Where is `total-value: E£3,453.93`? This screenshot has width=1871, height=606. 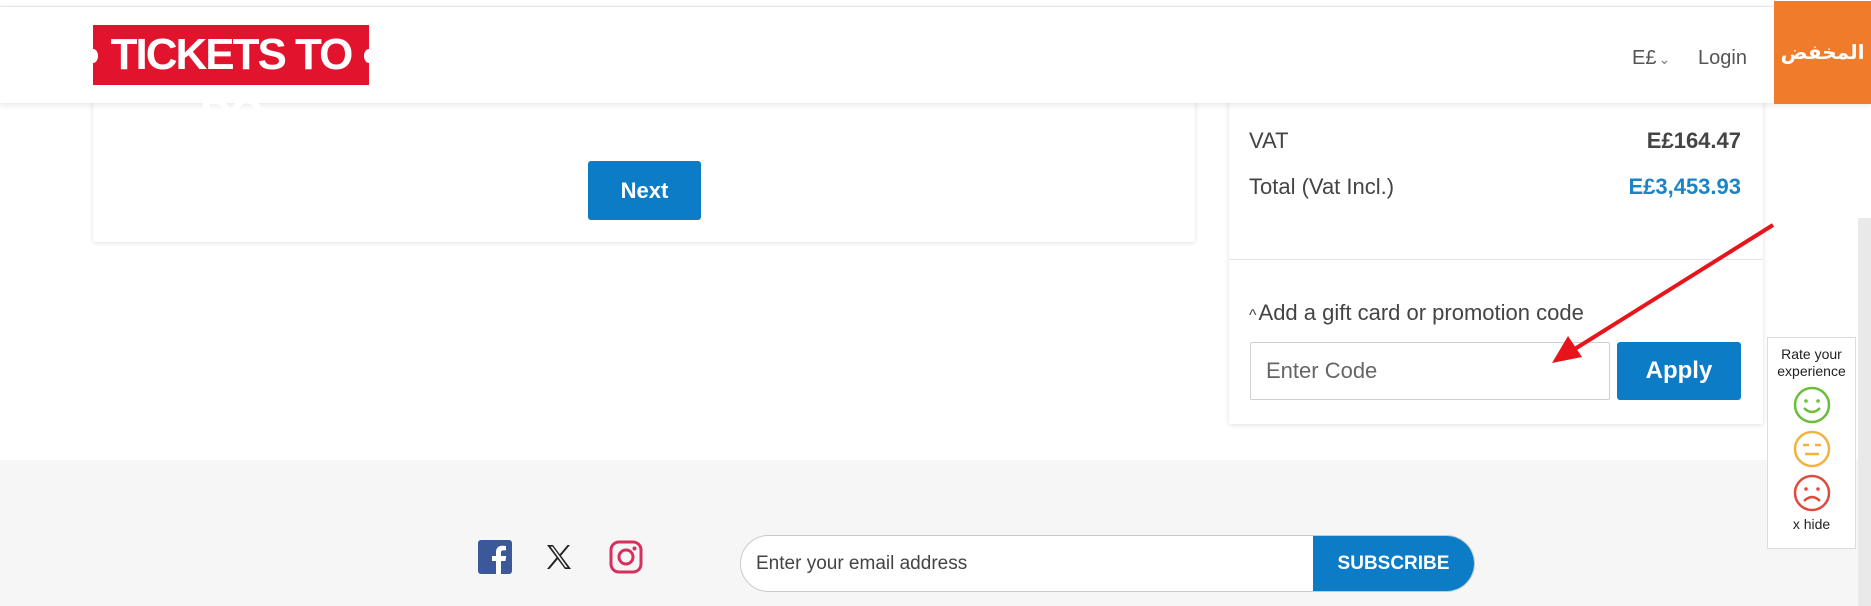
total-value: E£3,453.93 is located at coordinates (1684, 186).